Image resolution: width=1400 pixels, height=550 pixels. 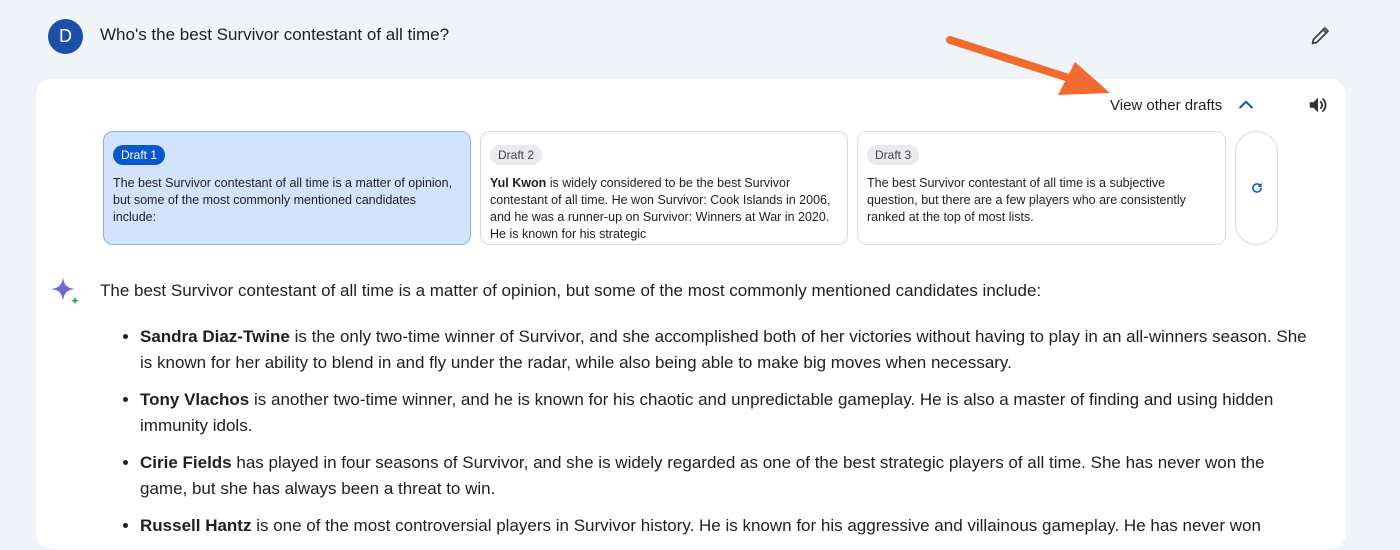 What do you see at coordinates (1246, 104) in the screenshot?
I see `chevron-up-icon` at bounding box center [1246, 104].